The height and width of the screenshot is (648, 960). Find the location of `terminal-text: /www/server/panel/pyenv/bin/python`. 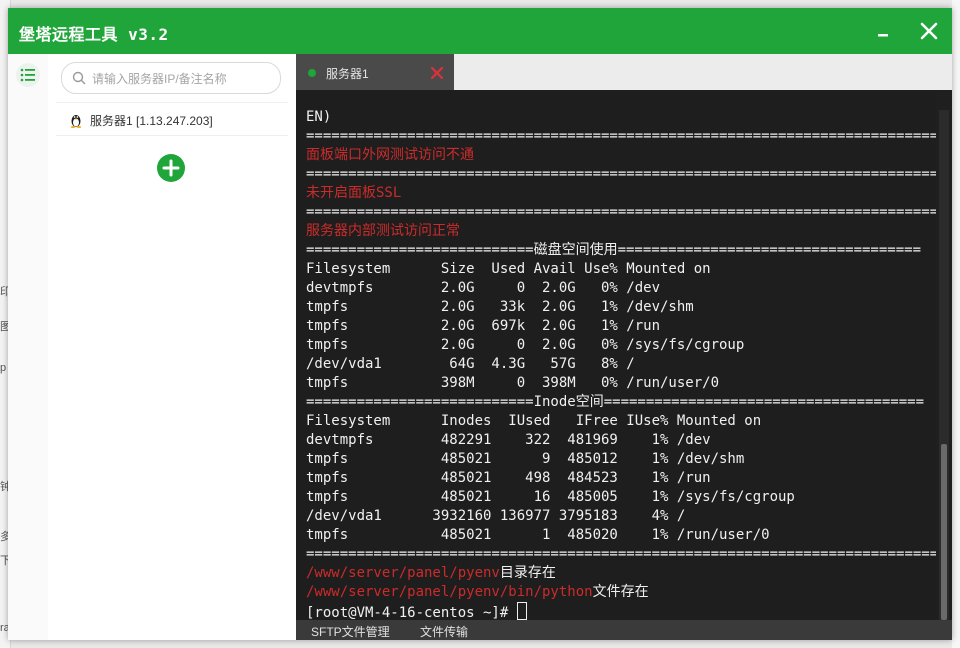

terminal-text: /www/server/panel/pyenv/bin/python is located at coordinates (449, 592).